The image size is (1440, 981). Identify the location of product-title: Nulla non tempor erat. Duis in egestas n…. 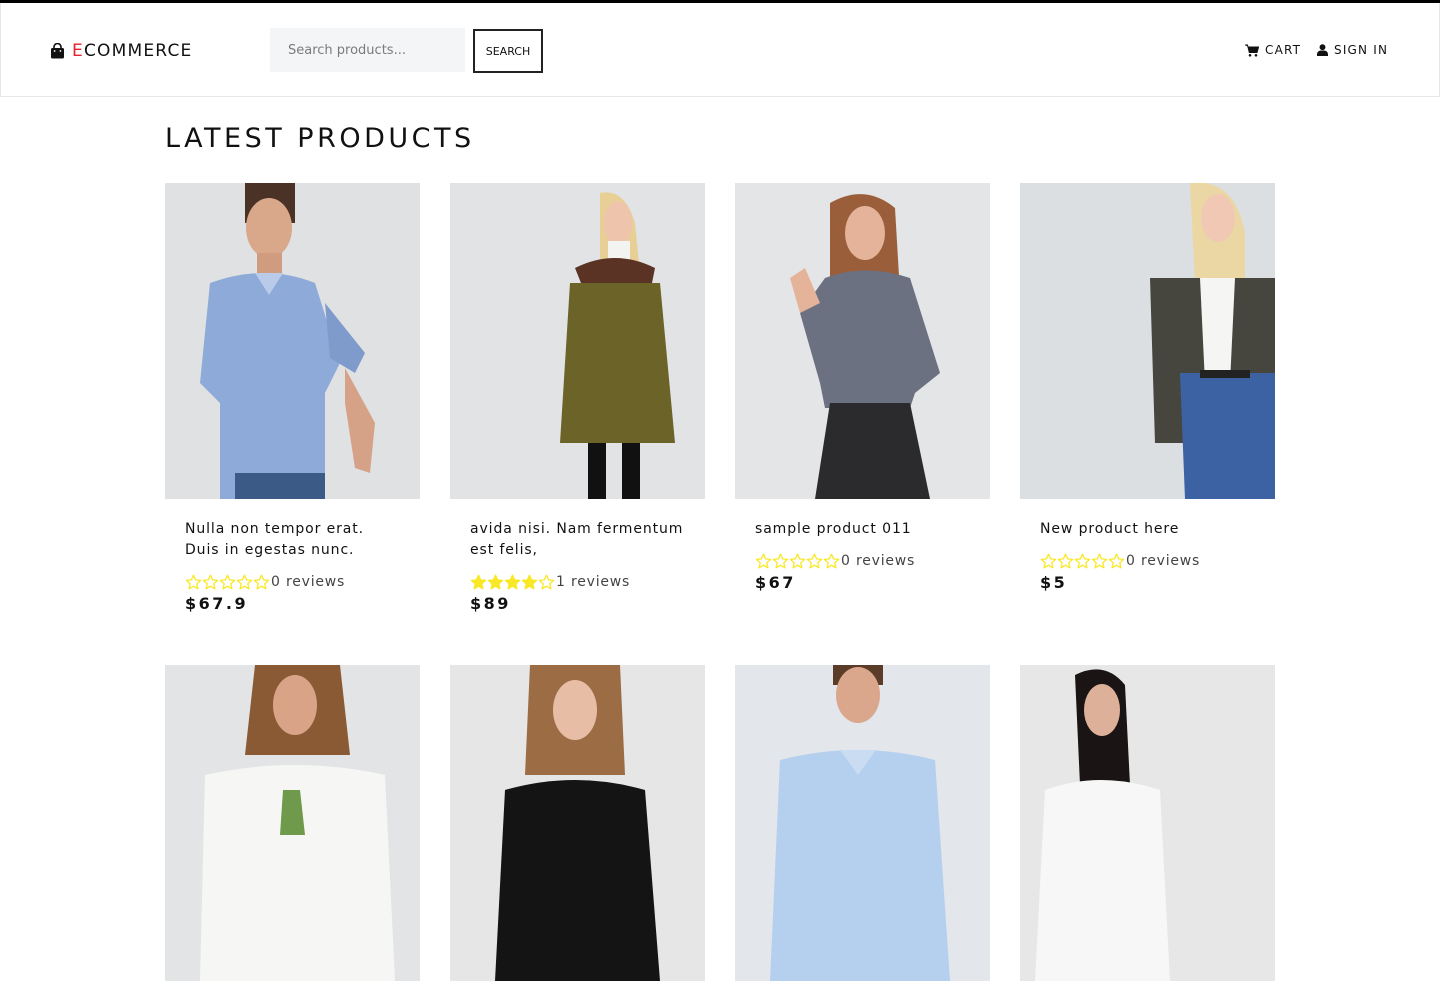
(292, 540).